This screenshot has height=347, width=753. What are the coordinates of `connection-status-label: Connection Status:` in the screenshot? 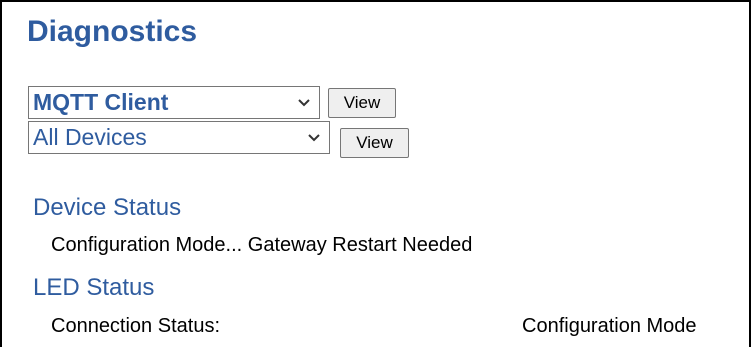 It's located at (135, 326).